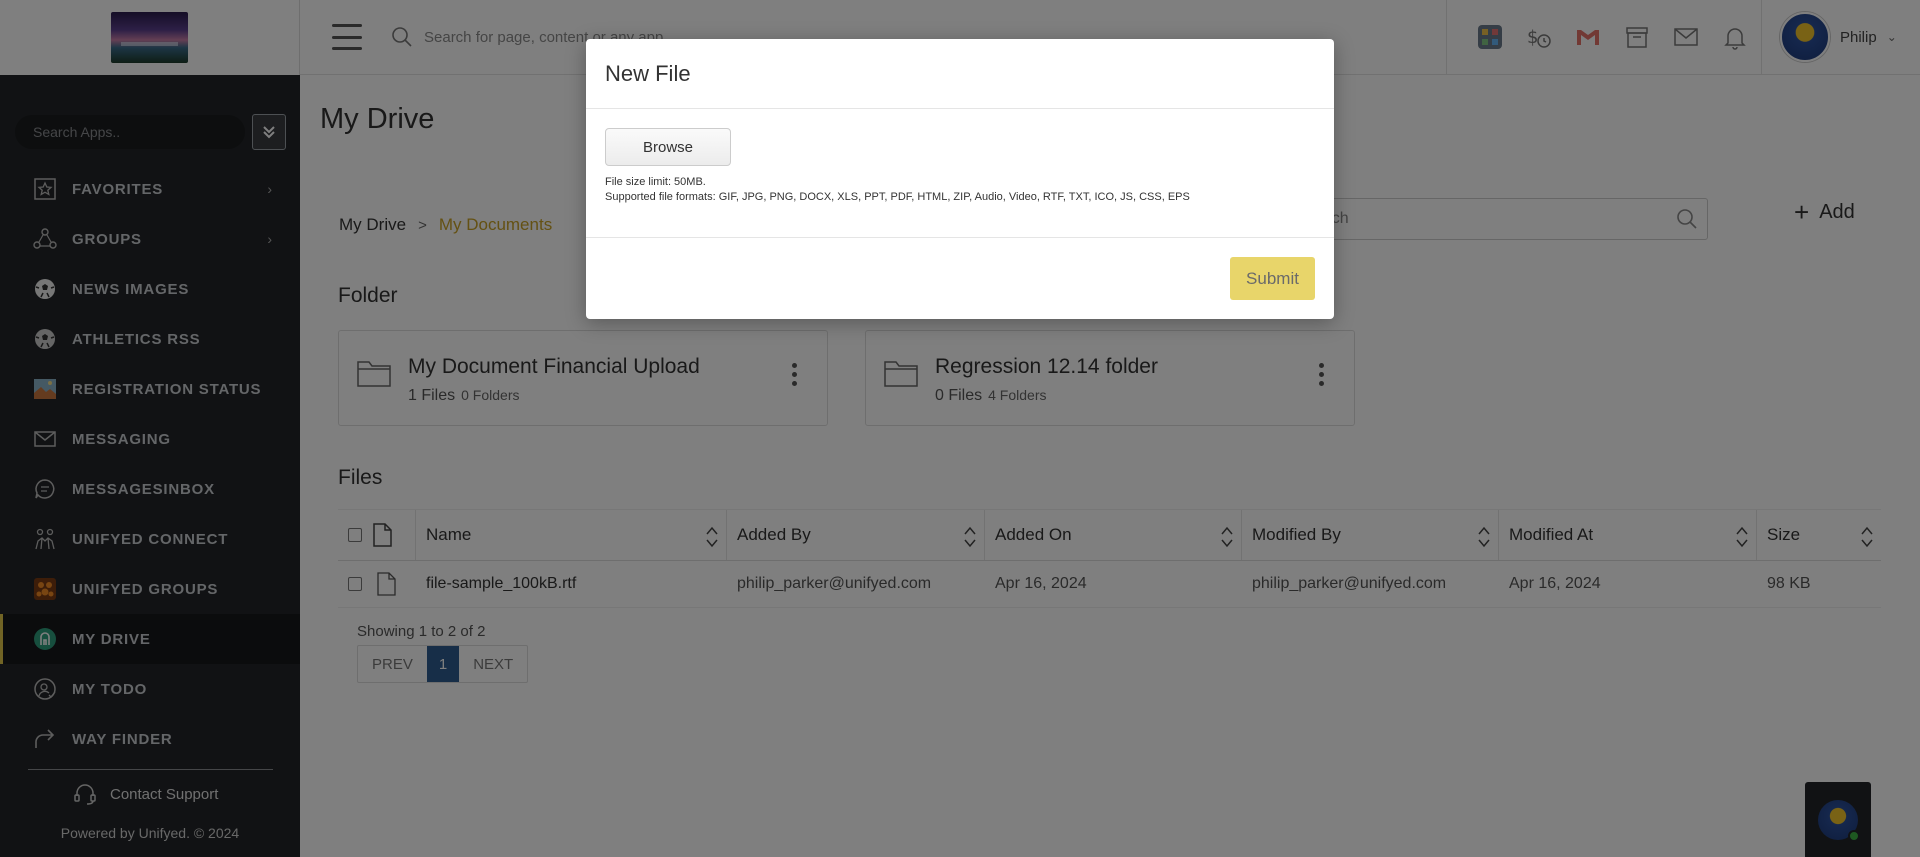  I want to click on dialog-footer: Submit, so click(960, 277).